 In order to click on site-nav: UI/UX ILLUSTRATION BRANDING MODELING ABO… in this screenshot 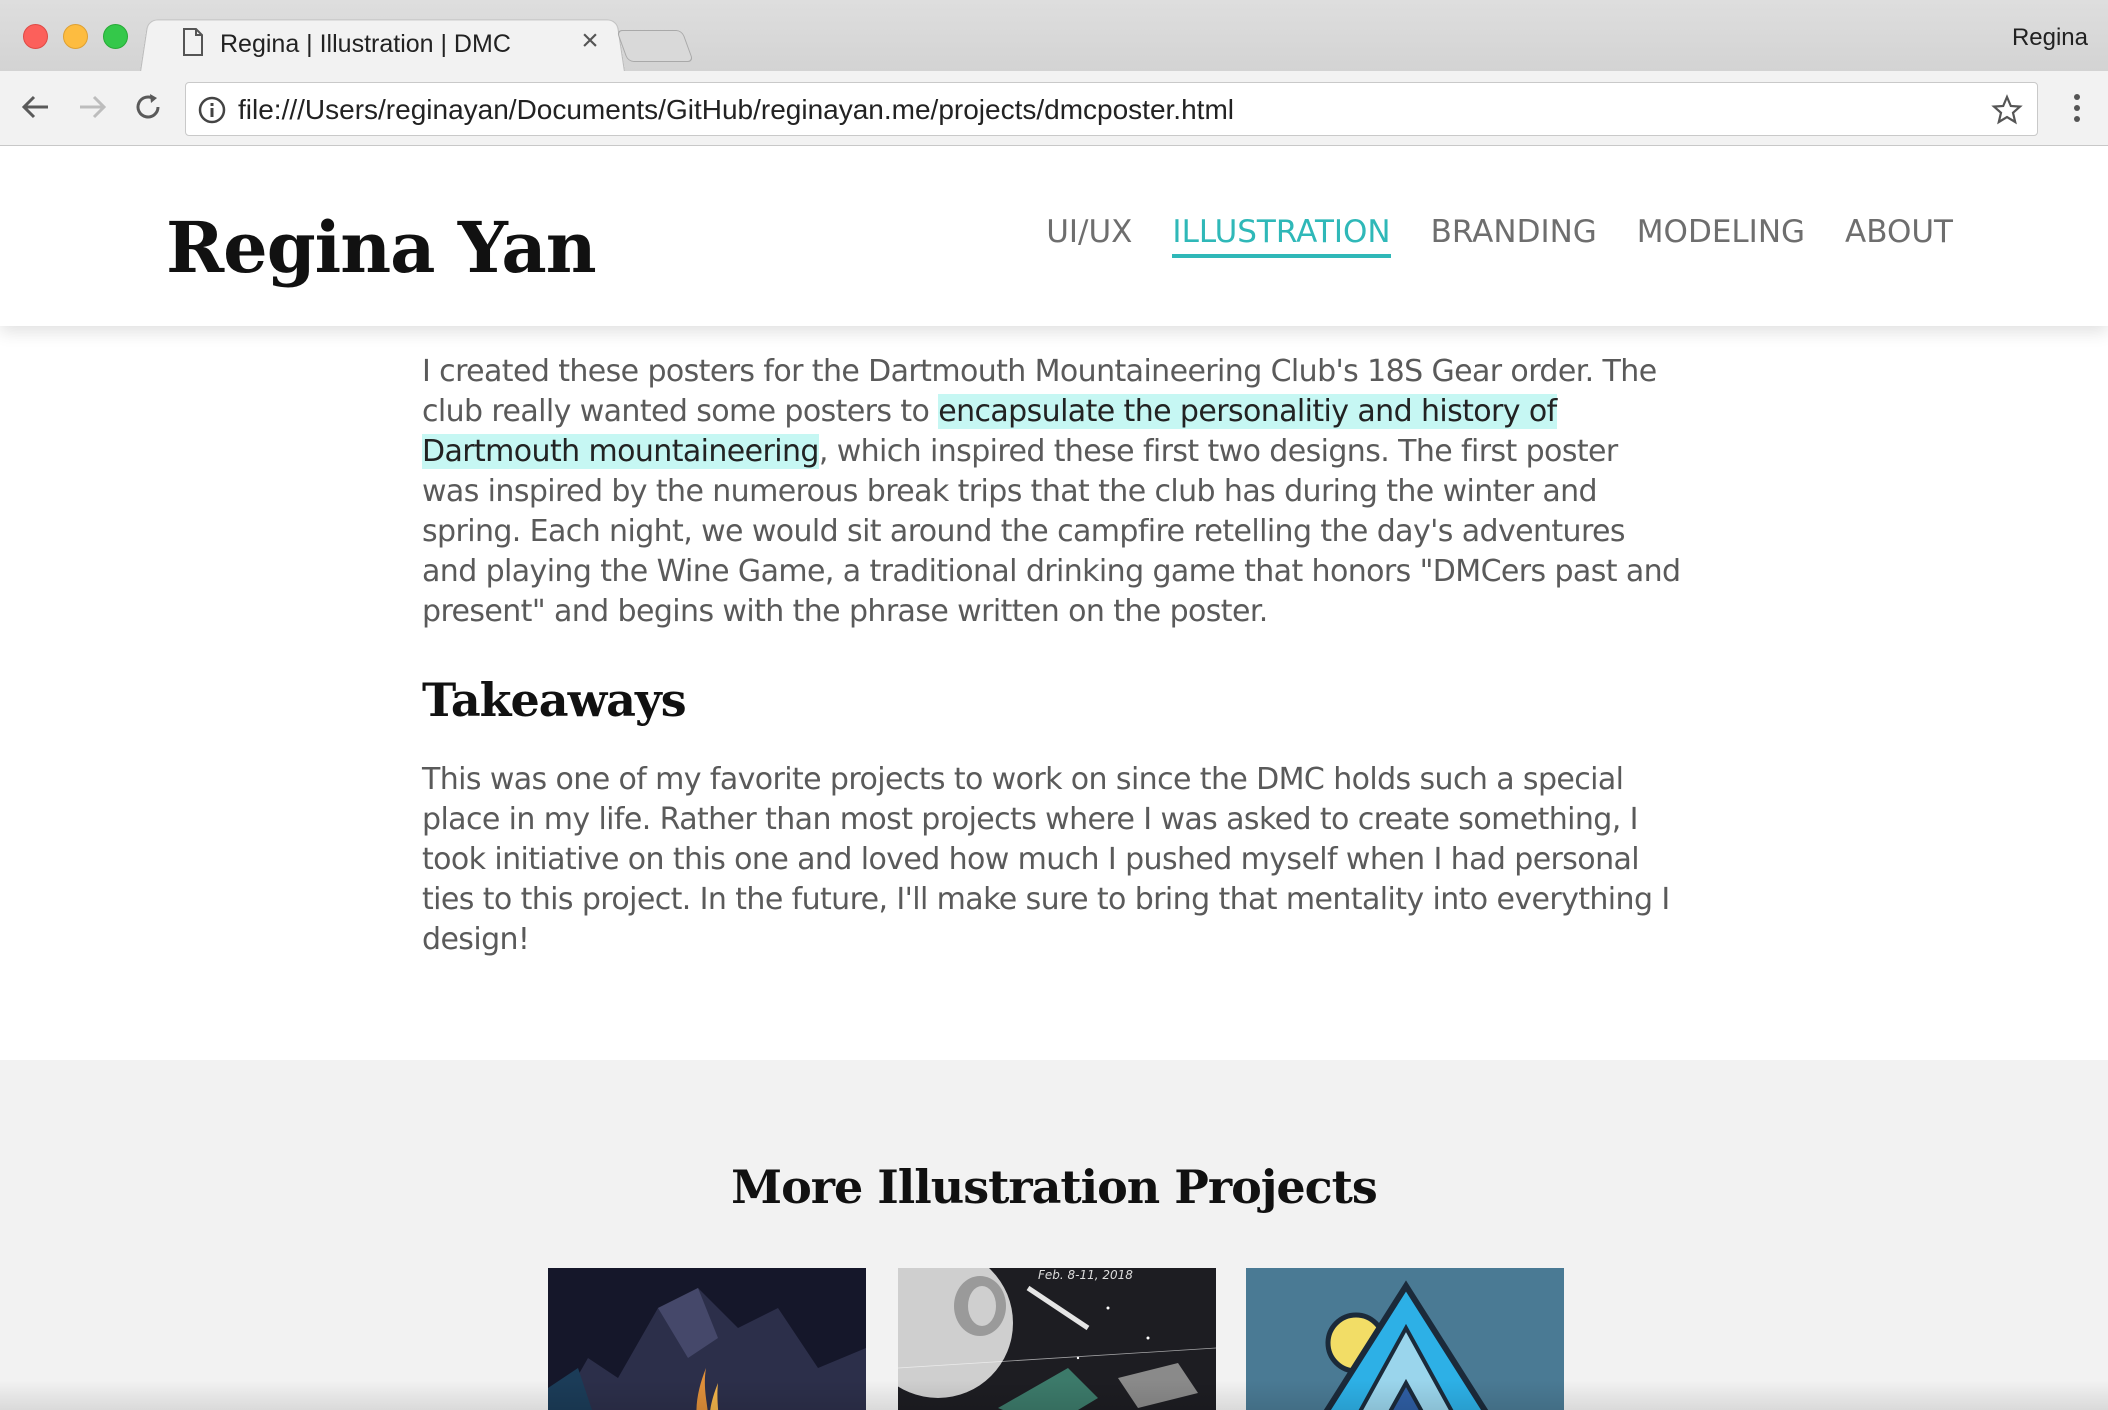, I will do `click(1499, 236)`.